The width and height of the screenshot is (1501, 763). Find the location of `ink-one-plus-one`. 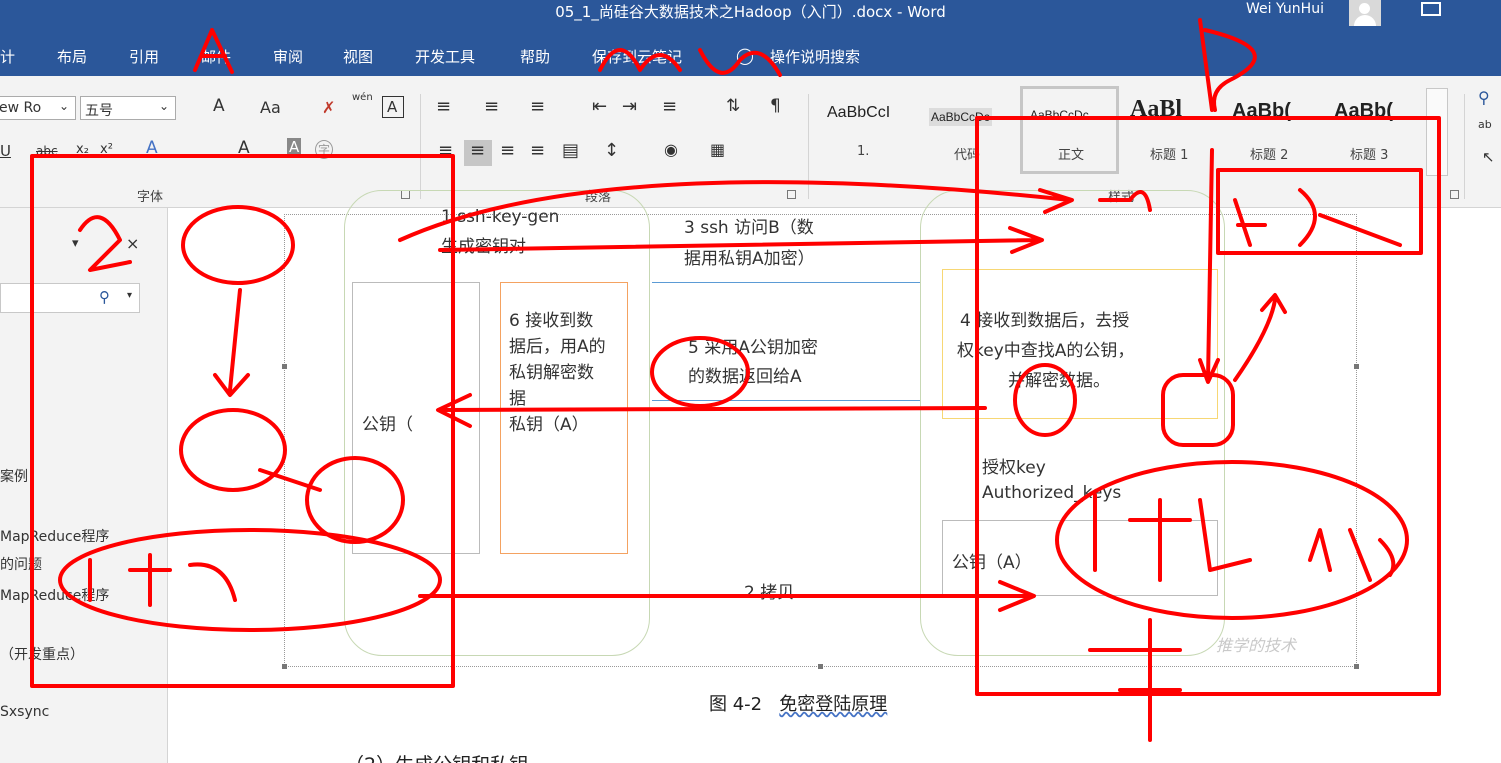

ink-one-plus-one is located at coordinates (162, 580).